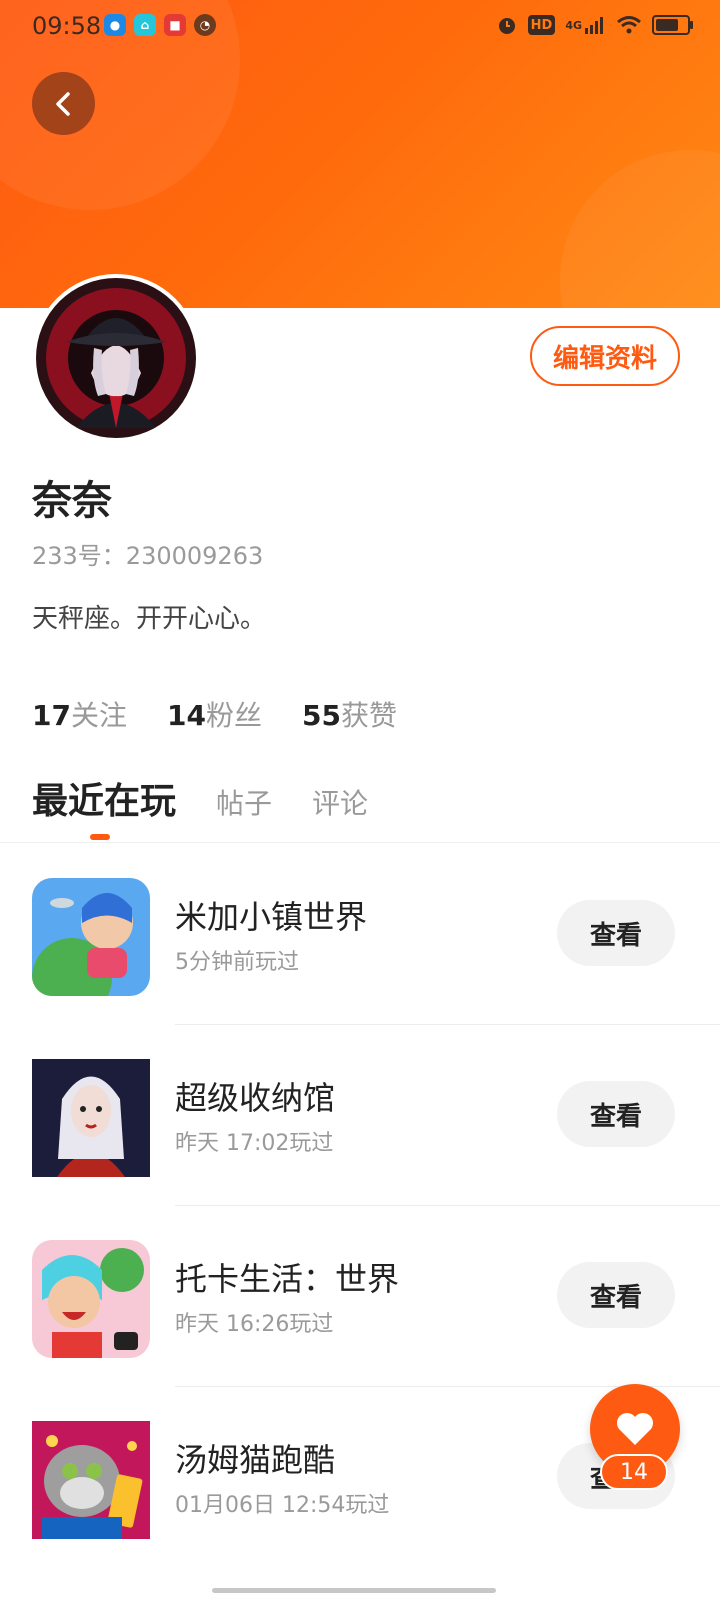 The height and width of the screenshot is (1600, 720). Describe the element at coordinates (175, 25) in the screenshot. I see `app-notification-icon: ■` at that location.